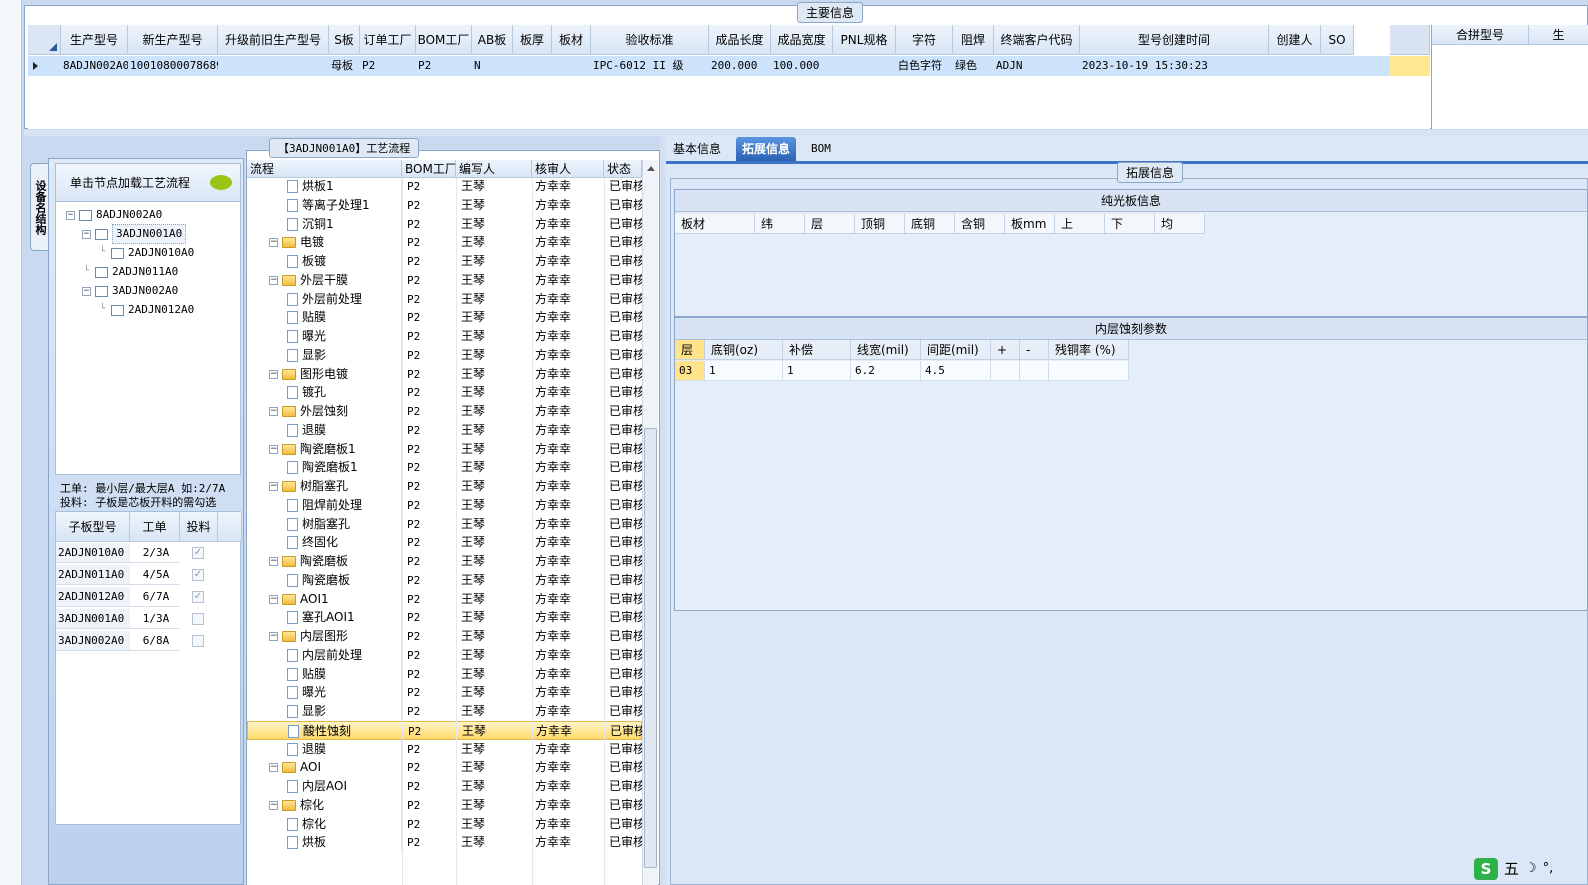  Describe the element at coordinates (444, 768) in the screenshot. I see `process-row: − AOI P2 王琴 方幸幸 已审核` at that location.